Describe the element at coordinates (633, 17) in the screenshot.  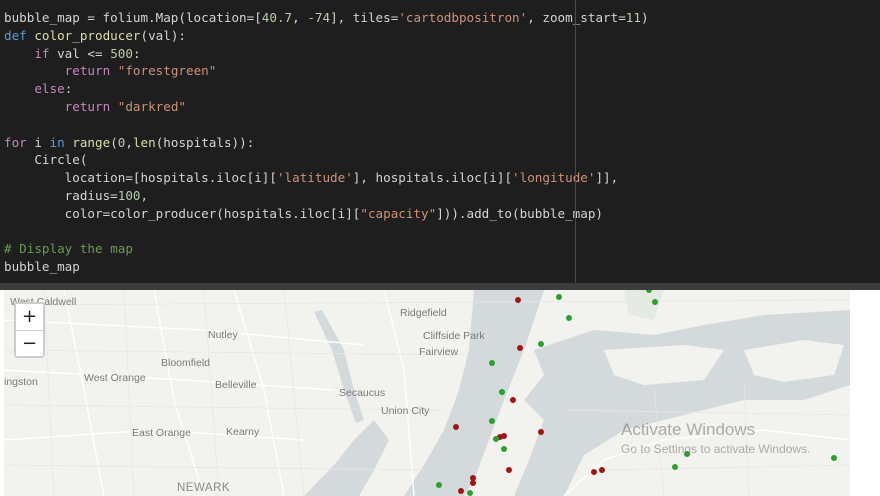
I see `code-token: 11` at that location.